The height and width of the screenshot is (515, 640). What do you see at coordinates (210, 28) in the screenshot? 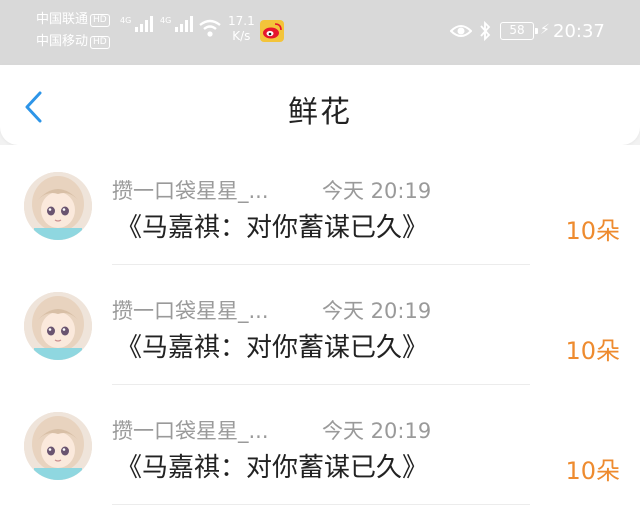
I see `wifi-icon` at bounding box center [210, 28].